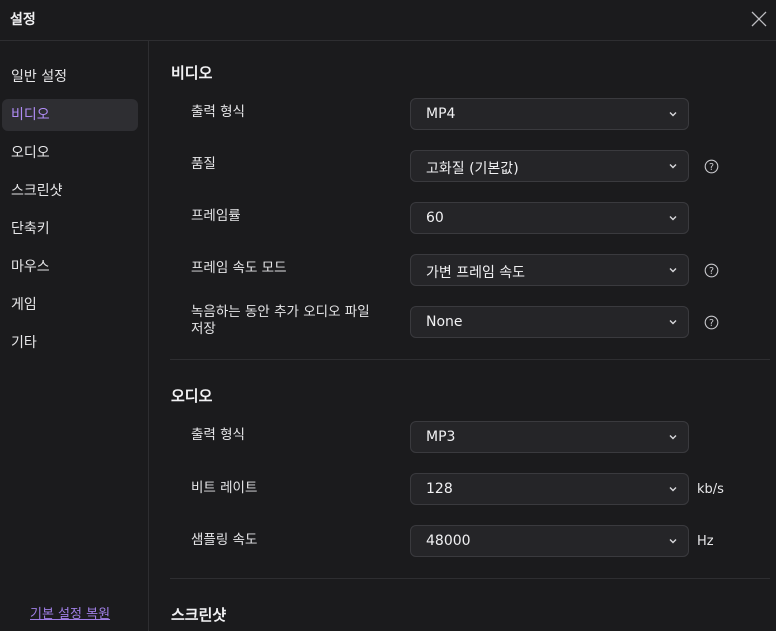 The height and width of the screenshot is (631, 776). What do you see at coordinates (476, 273) in the screenshot?
I see `select-value: 가변 프레임 속도` at bounding box center [476, 273].